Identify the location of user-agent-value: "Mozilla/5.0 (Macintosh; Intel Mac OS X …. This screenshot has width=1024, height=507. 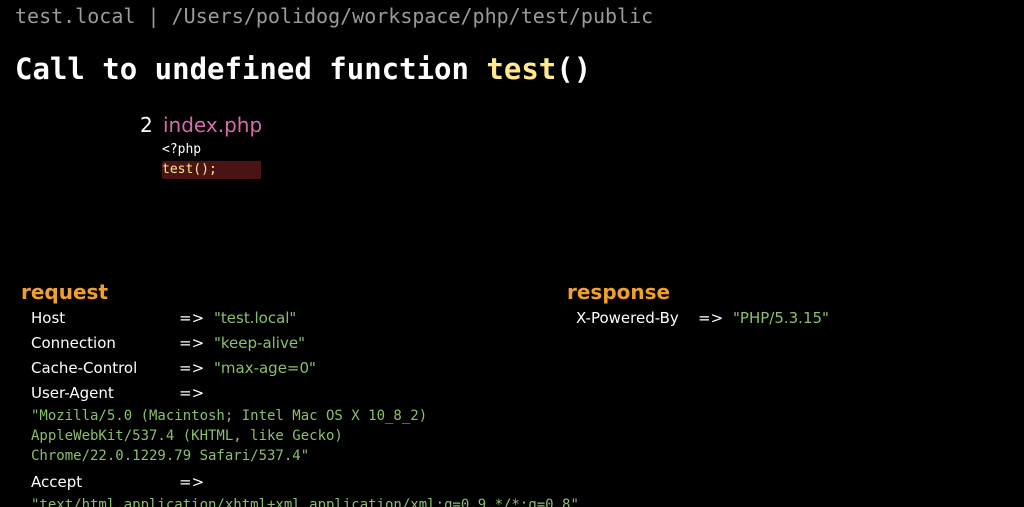
(229, 436).